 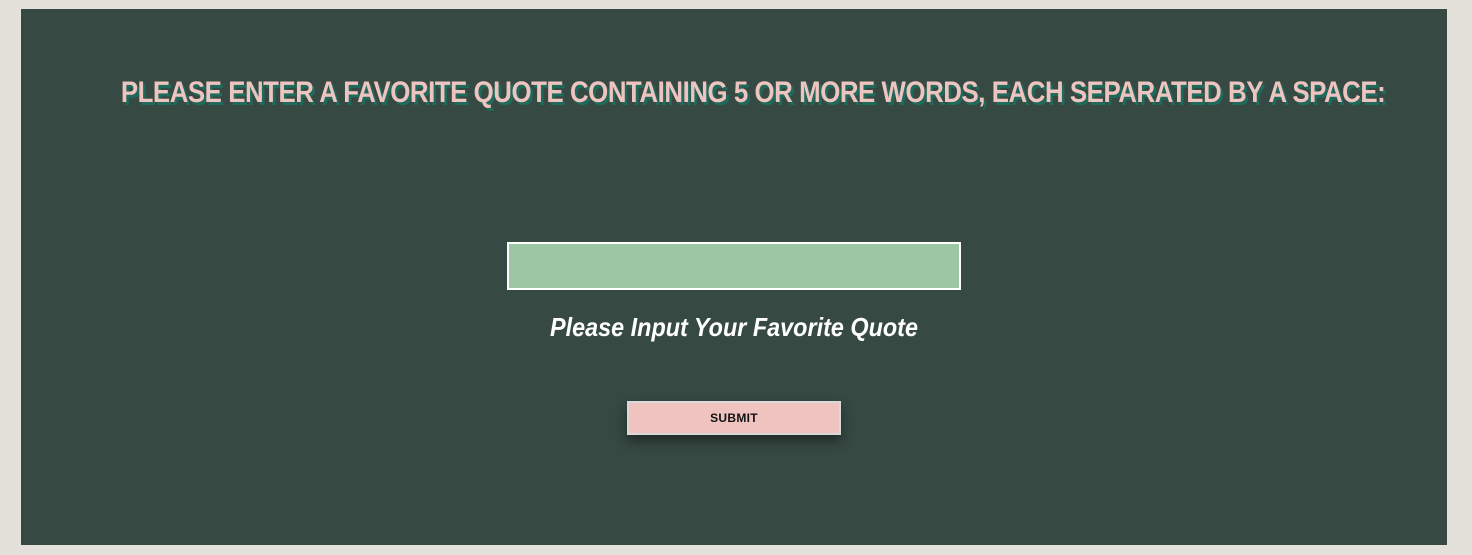 I want to click on quote-input-label: Please Input Your Favorite Quote, so click(x=734, y=327).